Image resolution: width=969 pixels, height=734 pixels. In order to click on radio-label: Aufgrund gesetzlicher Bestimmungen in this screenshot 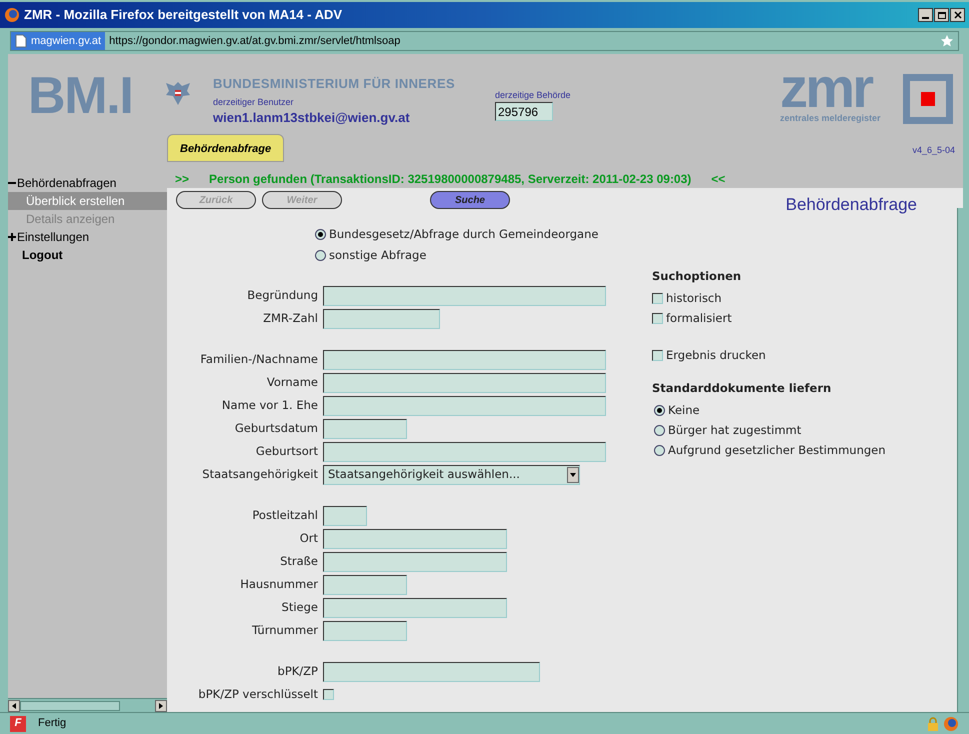, I will do `click(777, 450)`.